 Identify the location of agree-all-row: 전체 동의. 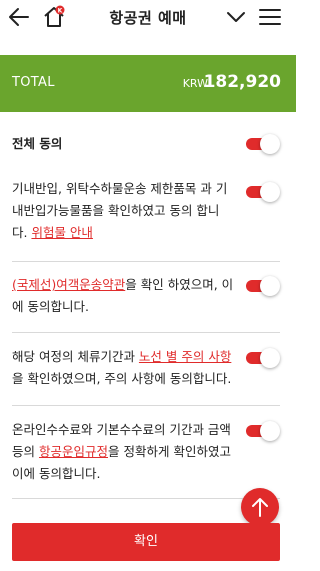
(146, 144).